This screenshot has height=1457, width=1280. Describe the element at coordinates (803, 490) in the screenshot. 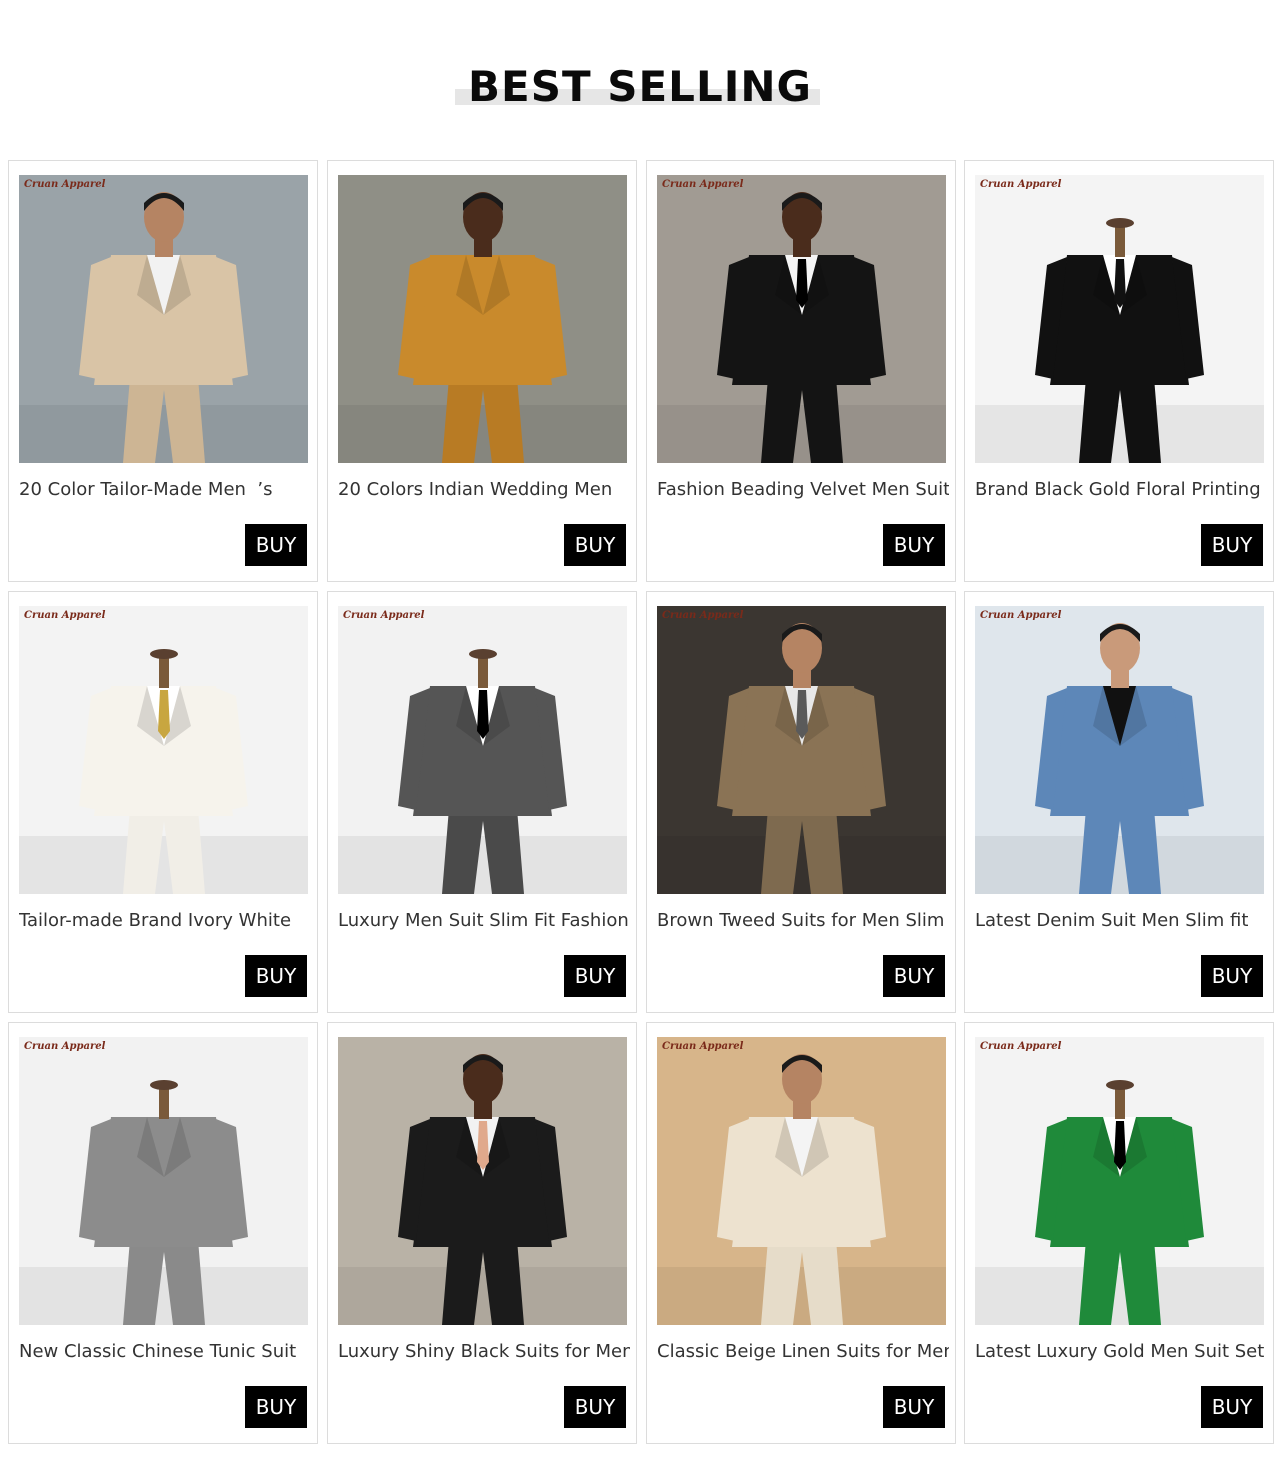

I see `product-title: Fashion Beading Velvet Men Suit` at that location.